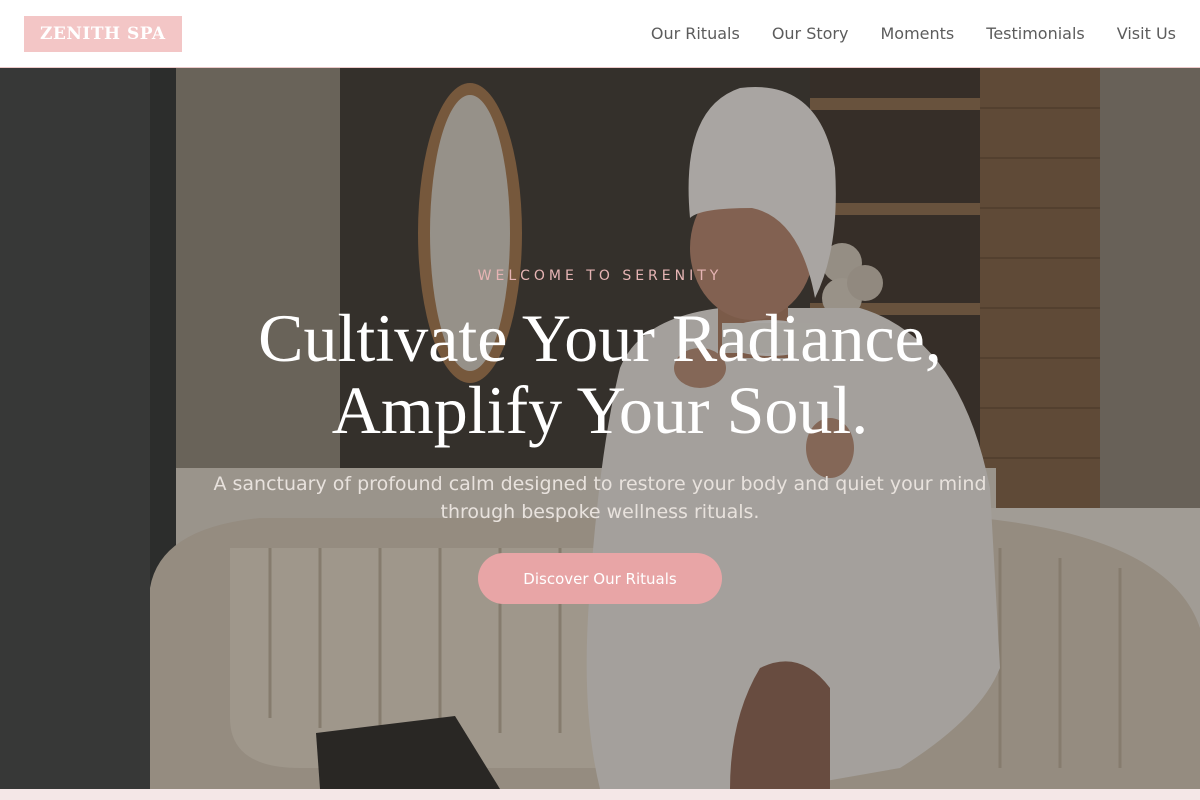 The image size is (1200, 800). Describe the element at coordinates (1035, 33) in the screenshot. I see `nav-testimonials: Testimonials` at that location.